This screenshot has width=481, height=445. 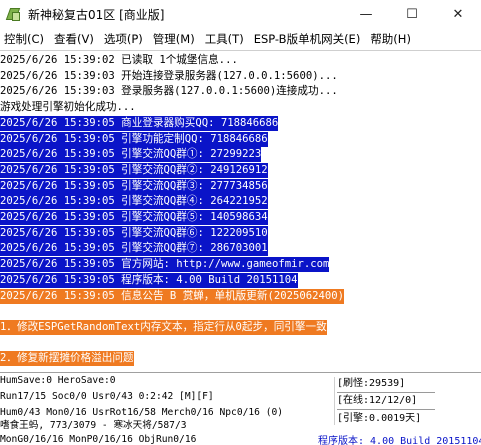 I want to click on engine-uptime: [引擎:0.0019天], so click(x=379, y=418).